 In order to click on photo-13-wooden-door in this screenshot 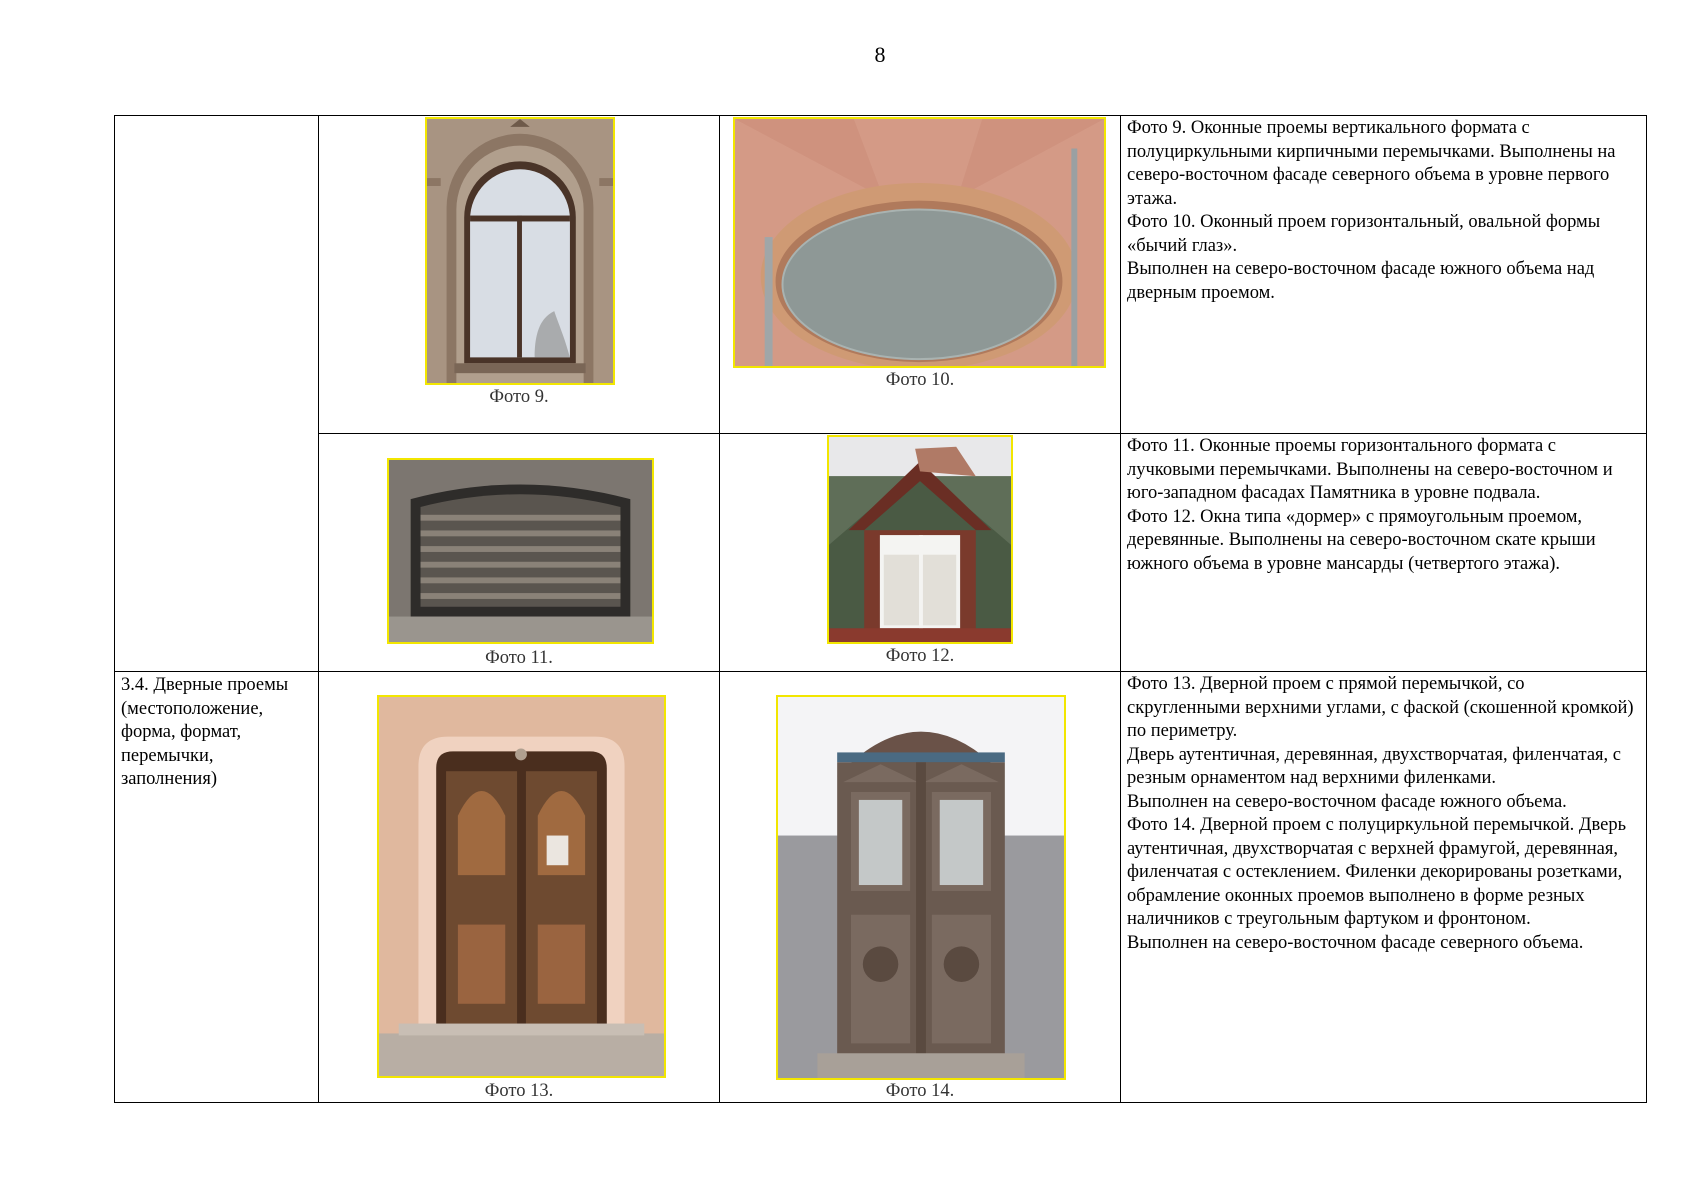, I will do `click(521, 886)`.